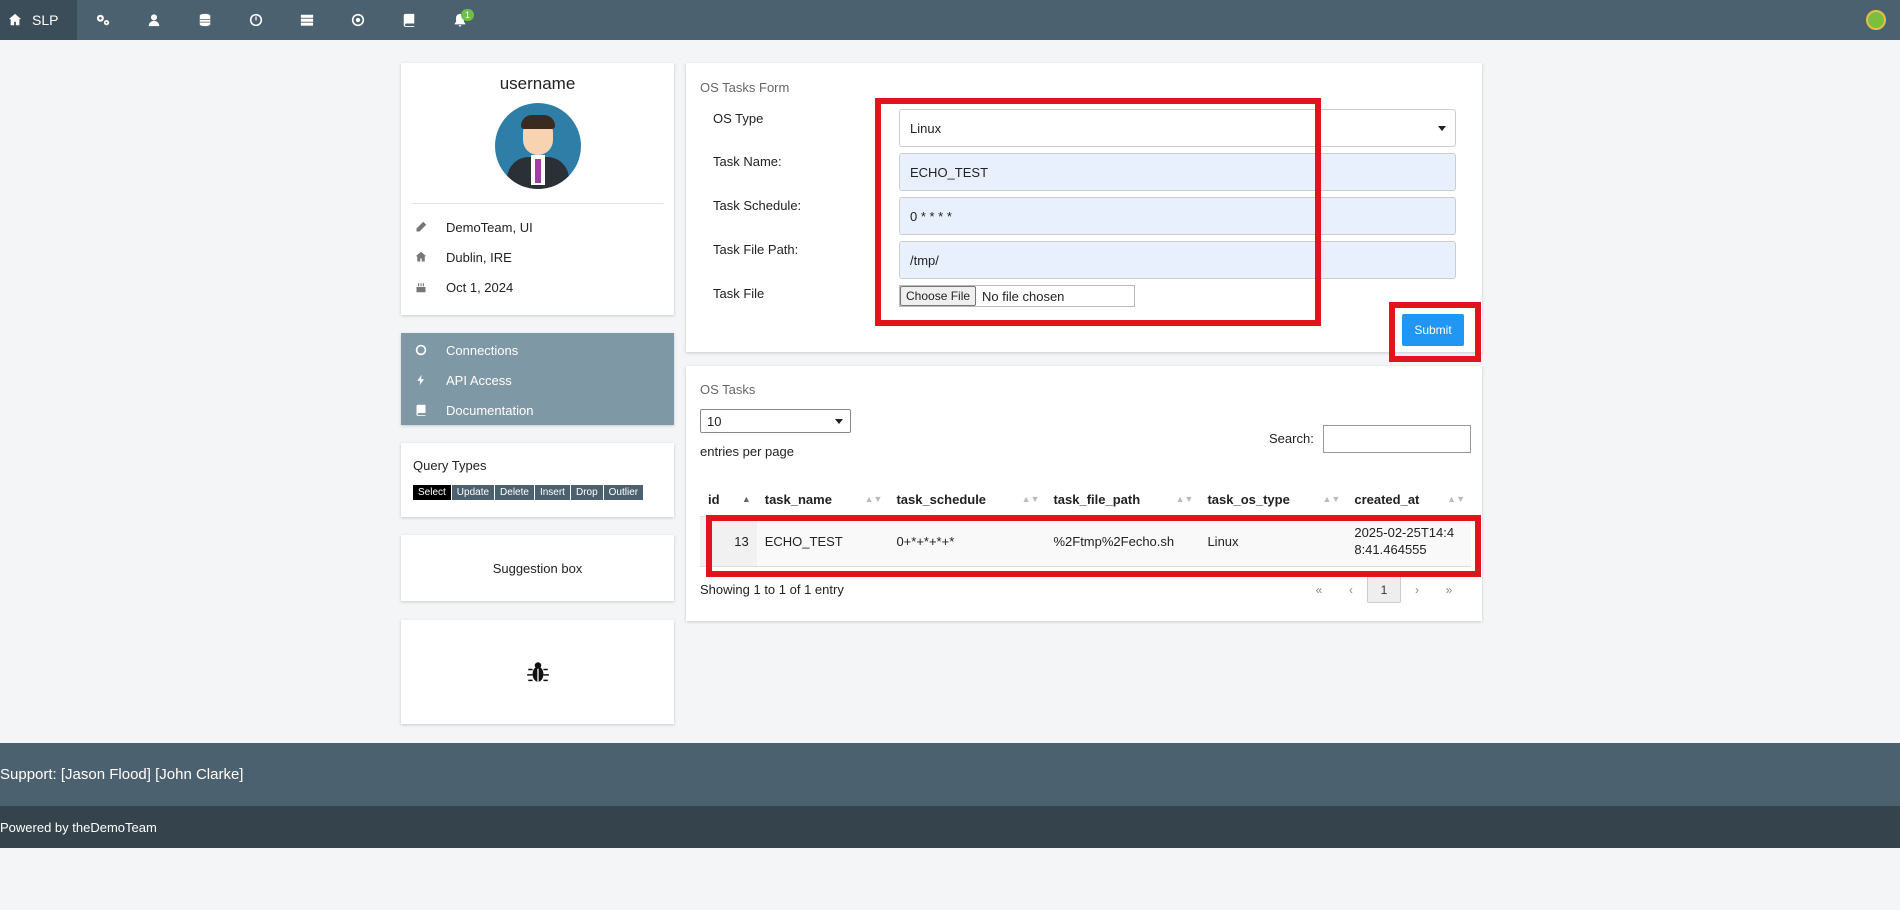  What do you see at coordinates (537, 410) in the screenshot?
I see `sidemenu-item-documentation: Documentation` at bounding box center [537, 410].